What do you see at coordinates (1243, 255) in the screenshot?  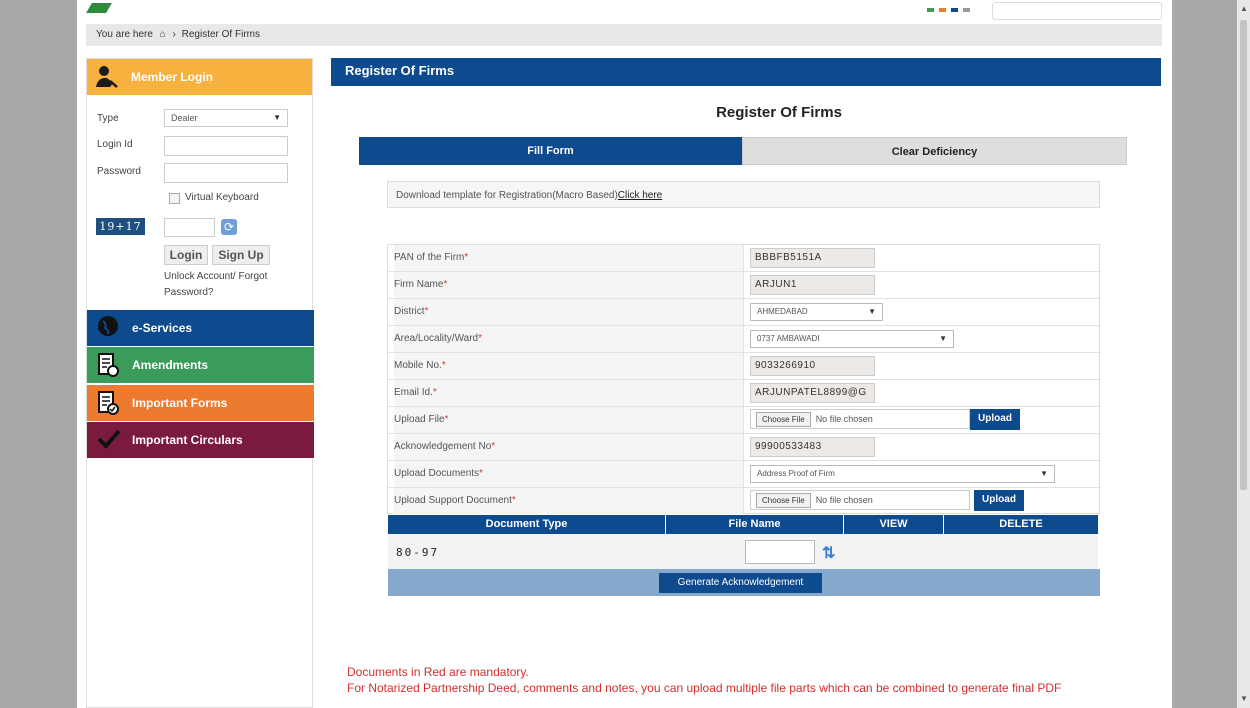 I see `scrollbar-thumb` at bounding box center [1243, 255].